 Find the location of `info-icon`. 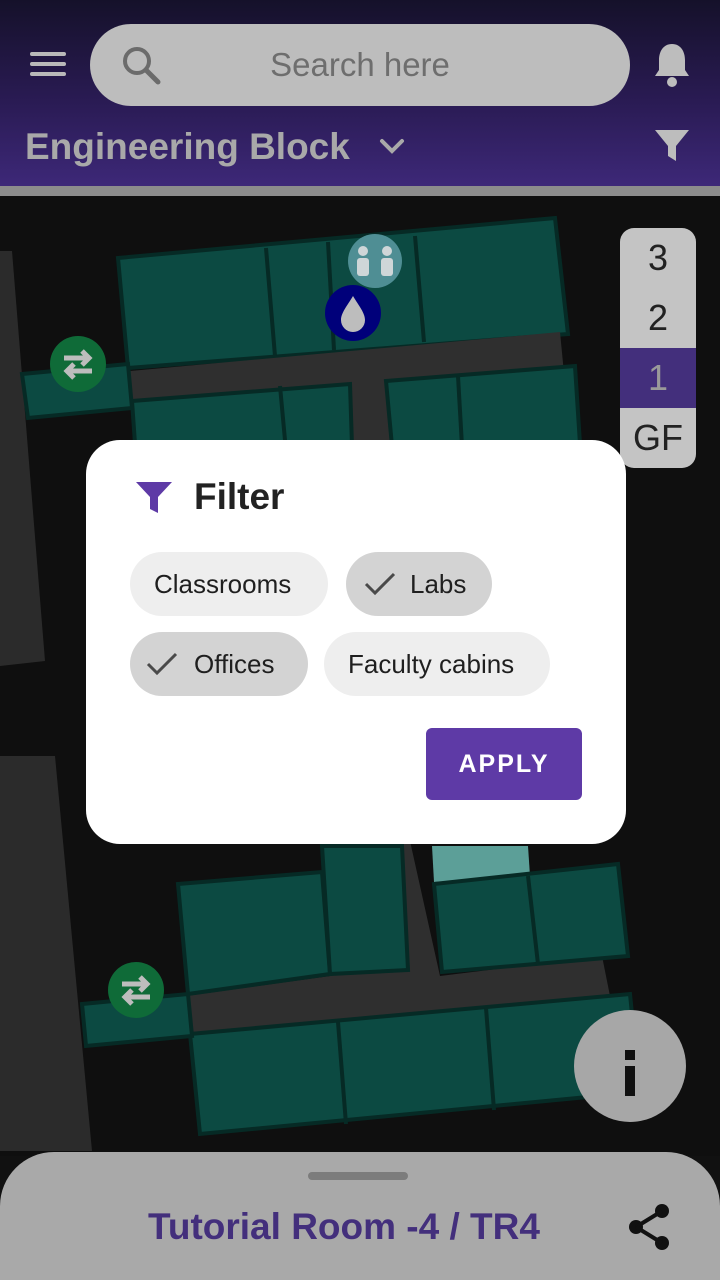

info-icon is located at coordinates (630, 1073).